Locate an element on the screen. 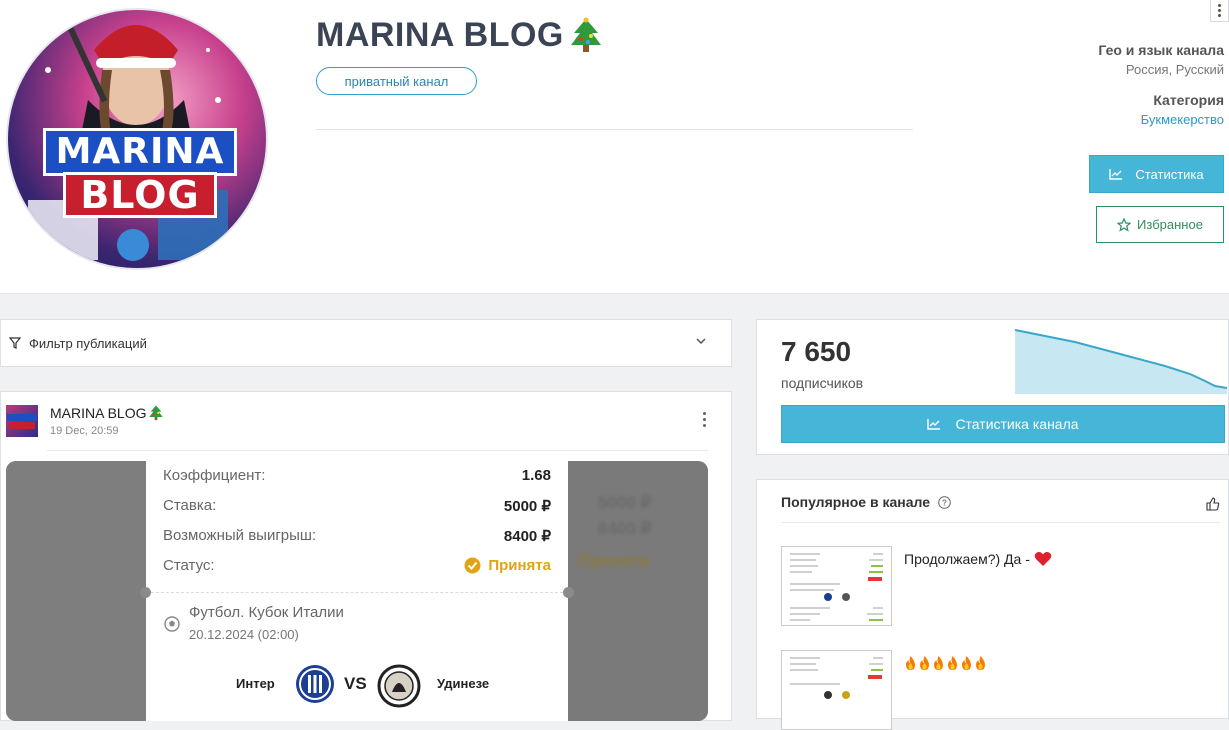 Image resolution: width=1229 pixels, height=730 pixels. publications-filter: Фильтр публикаций is located at coordinates (366, 343).